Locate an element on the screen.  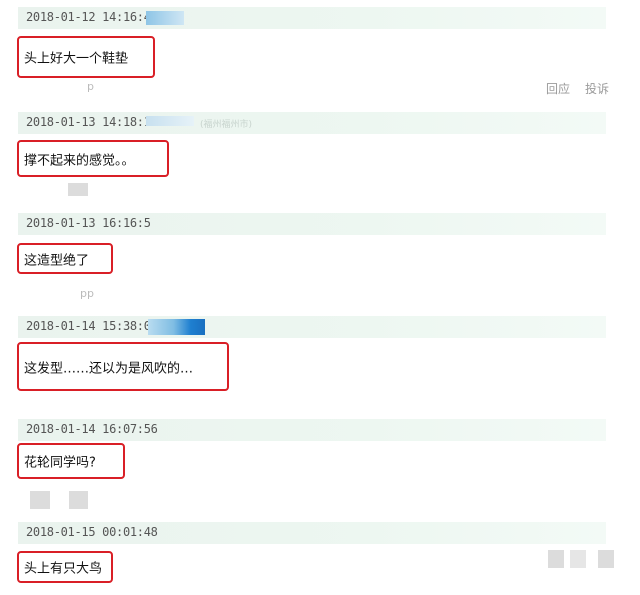
comment-footer: p is located at coordinates (90, 86).